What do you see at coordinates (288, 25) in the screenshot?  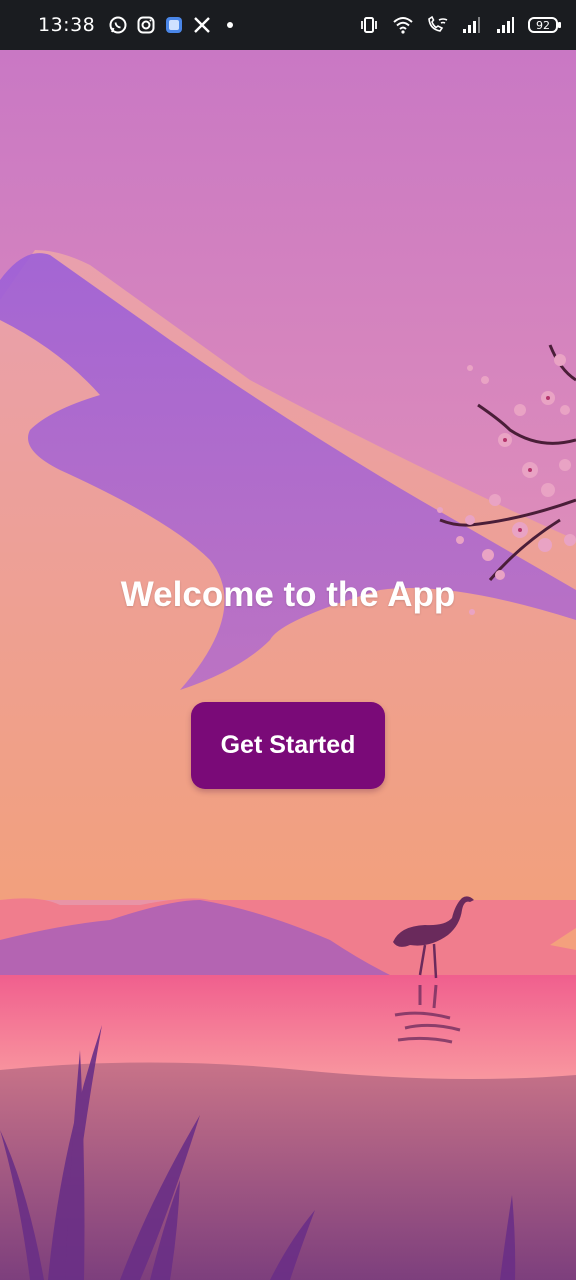 I see `status-bar: 13:38 92` at bounding box center [288, 25].